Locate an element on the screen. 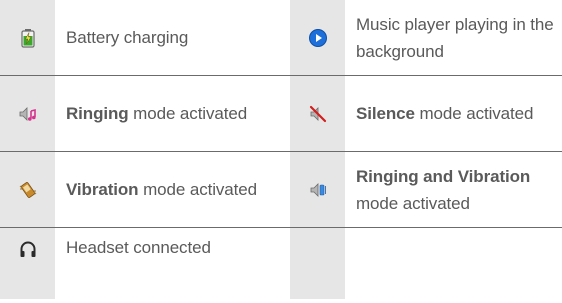 This screenshot has width=562, height=303. vibration-mode-icon is located at coordinates (27, 189).